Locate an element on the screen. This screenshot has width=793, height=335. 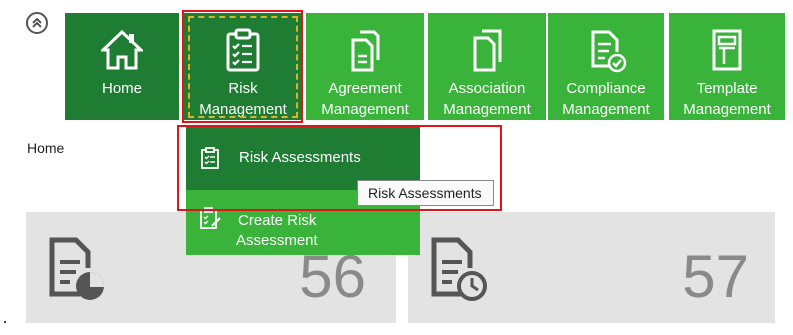
nav-tile-template-management: Template Management is located at coordinates (727, 66).